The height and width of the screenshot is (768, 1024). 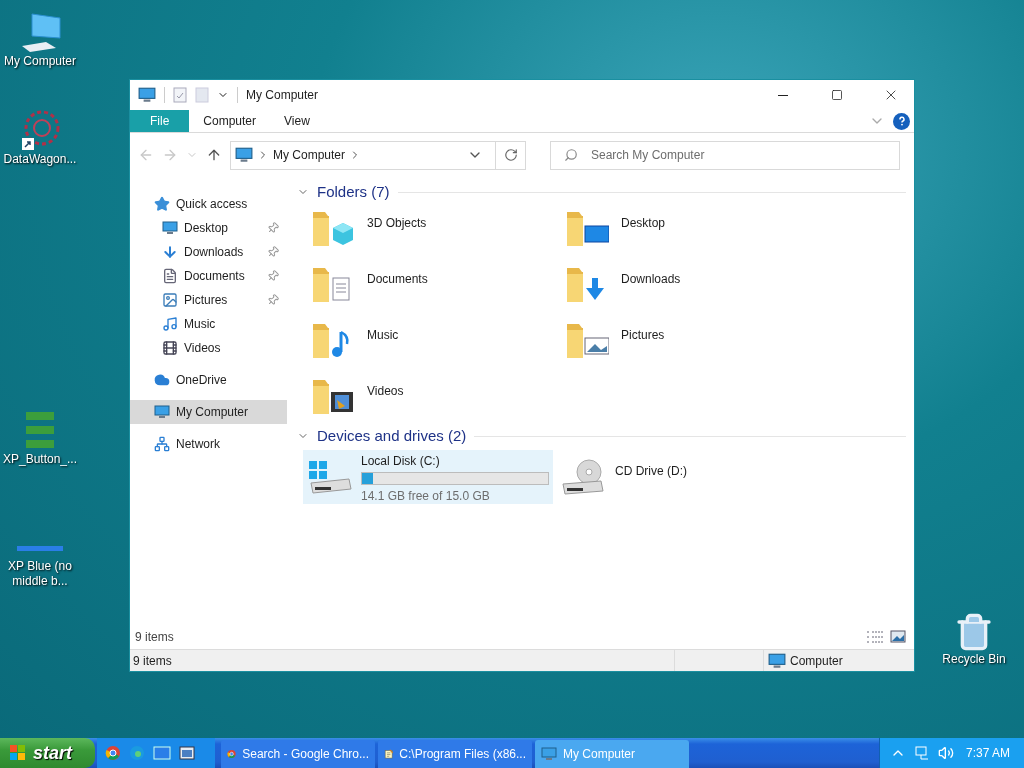 I want to click on details-view-icon, so click(x=875, y=637).